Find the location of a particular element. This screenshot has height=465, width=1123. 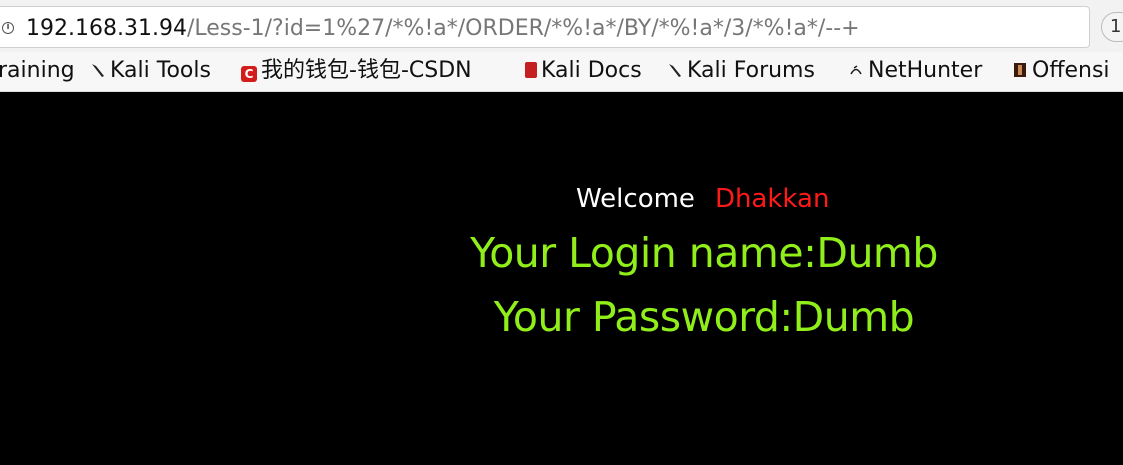

kali-docs-icon is located at coordinates (531, 70).